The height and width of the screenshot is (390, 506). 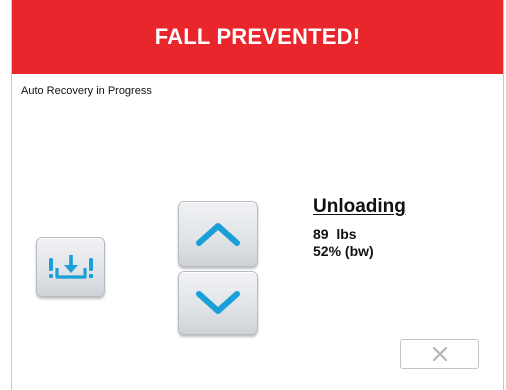 I want to click on close-icon, so click(x=439, y=354).